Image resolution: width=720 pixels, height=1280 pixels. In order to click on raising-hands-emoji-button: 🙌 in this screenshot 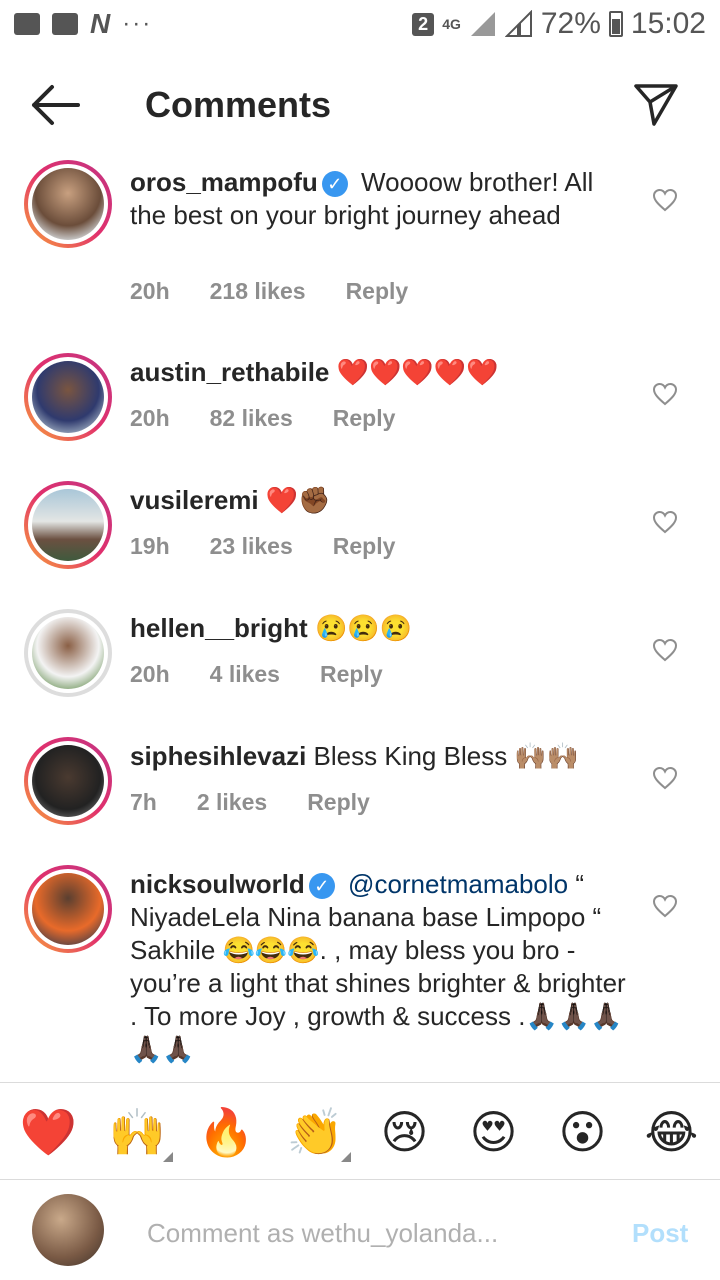, I will do `click(138, 1133)`.